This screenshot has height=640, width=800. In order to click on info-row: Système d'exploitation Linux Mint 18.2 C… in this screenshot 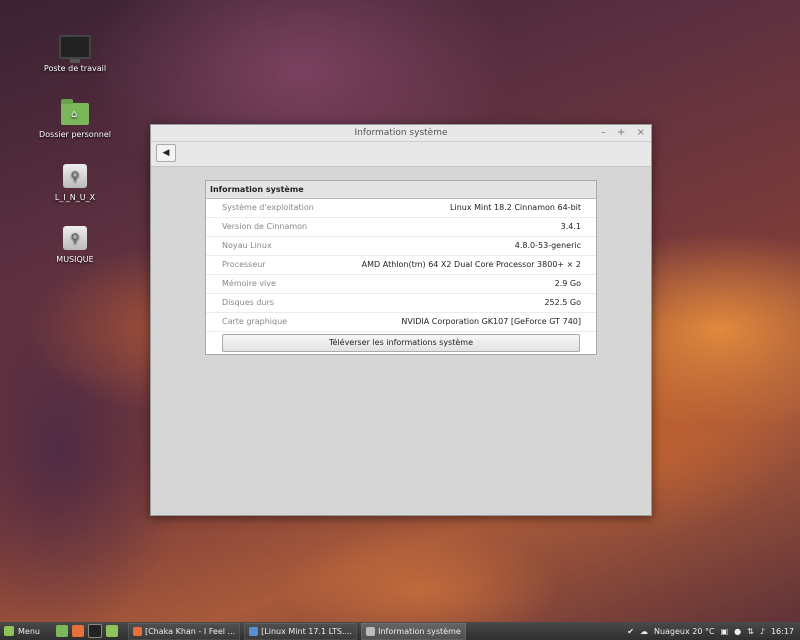, I will do `click(401, 208)`.